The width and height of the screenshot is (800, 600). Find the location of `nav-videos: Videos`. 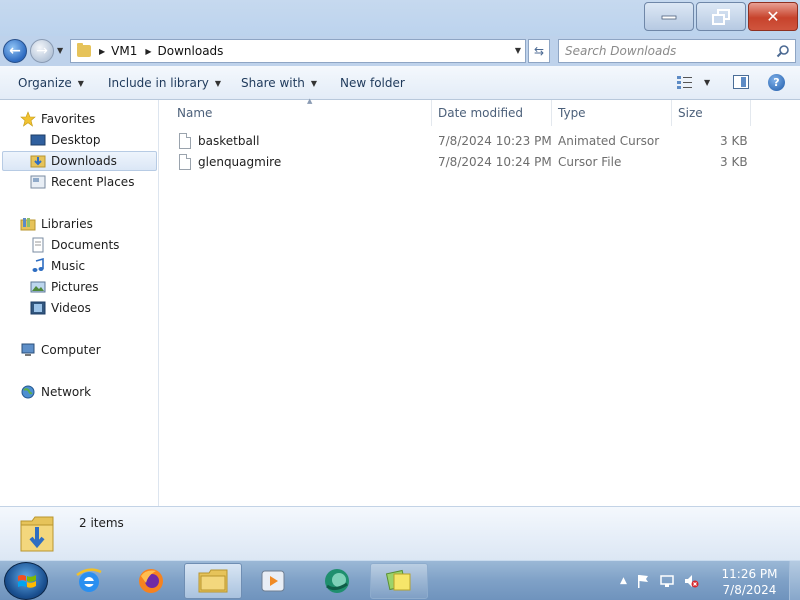

nav-videos: Videos is located at coordinates (60, 308).